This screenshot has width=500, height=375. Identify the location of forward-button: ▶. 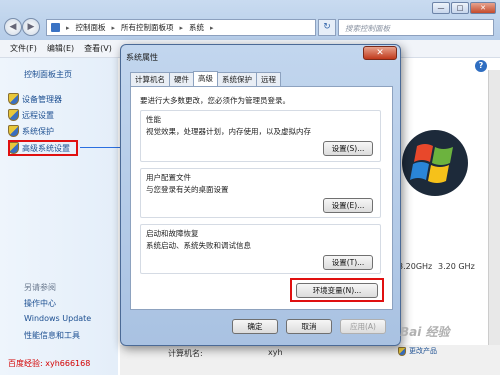
(31, 27).